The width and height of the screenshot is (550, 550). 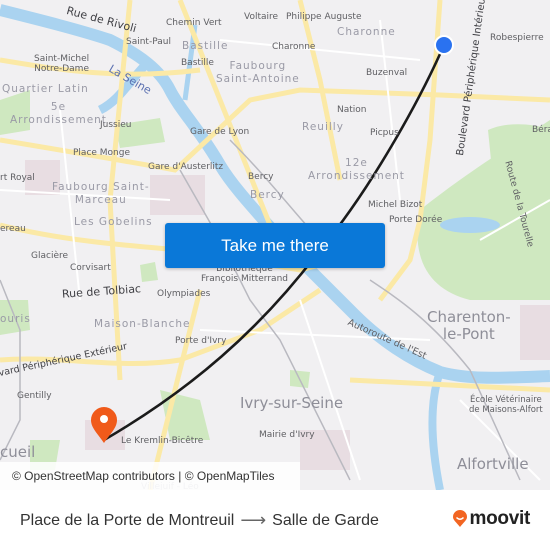 I want to click on take-me-there-button: Take me there, so click(x=275, y=245).